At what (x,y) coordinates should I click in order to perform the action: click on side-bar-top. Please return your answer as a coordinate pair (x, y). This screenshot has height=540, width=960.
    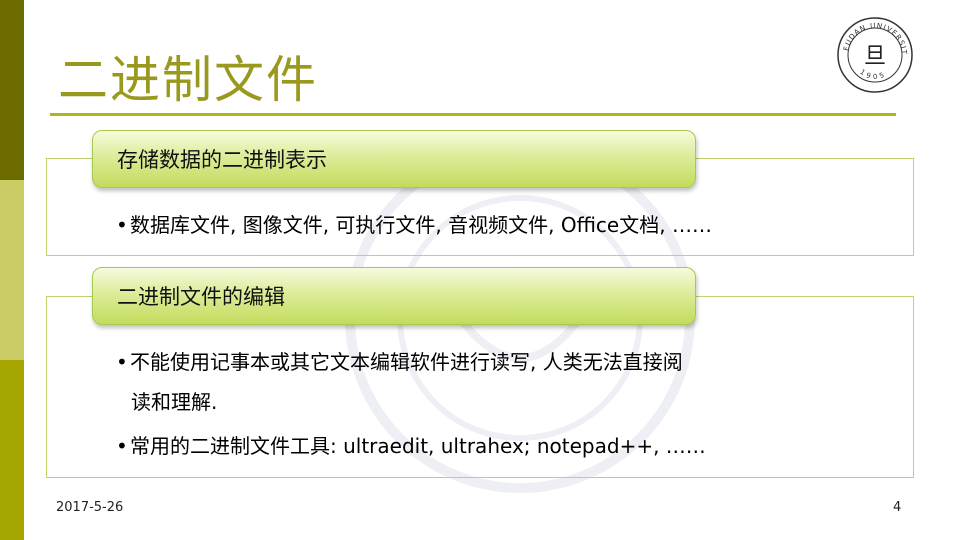
    Looking at the image, I should click on (12, 90).